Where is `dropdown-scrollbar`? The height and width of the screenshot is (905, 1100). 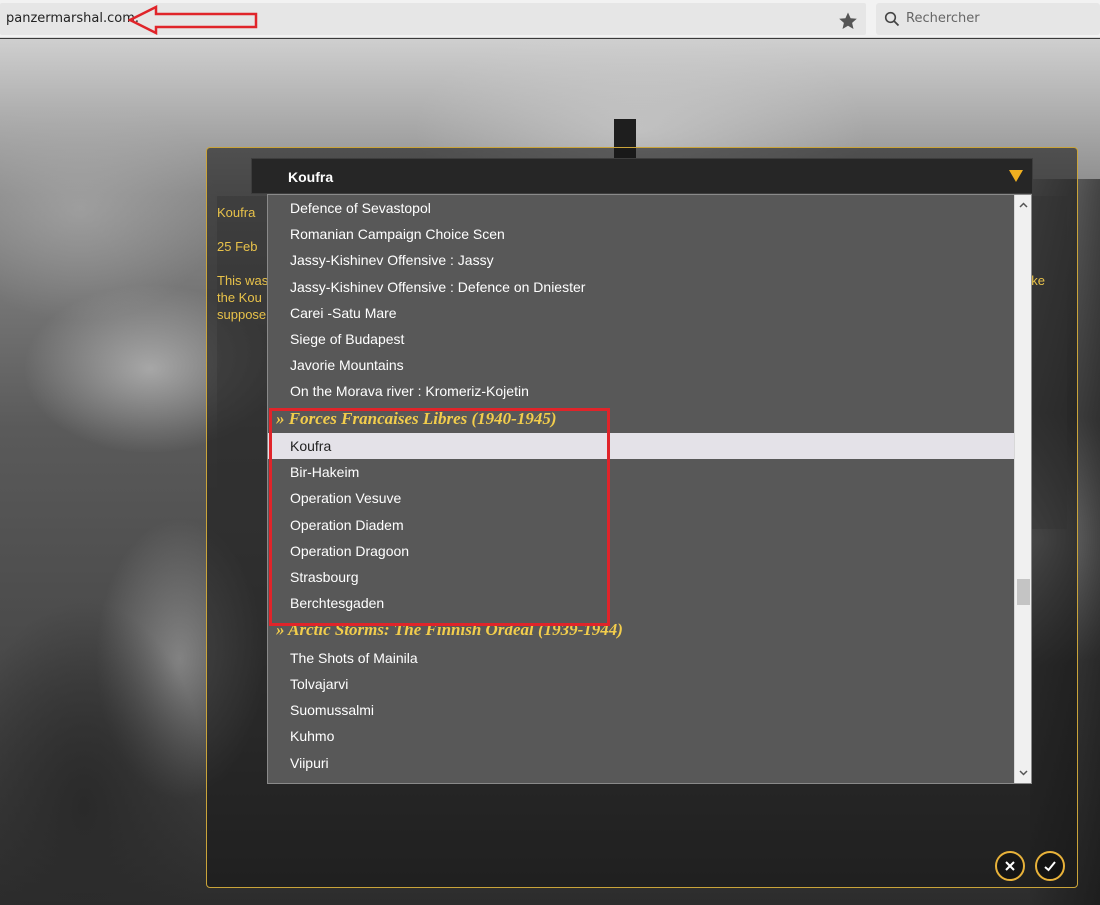 dropdown-scrollbar is located at coordinates (1022, 489).